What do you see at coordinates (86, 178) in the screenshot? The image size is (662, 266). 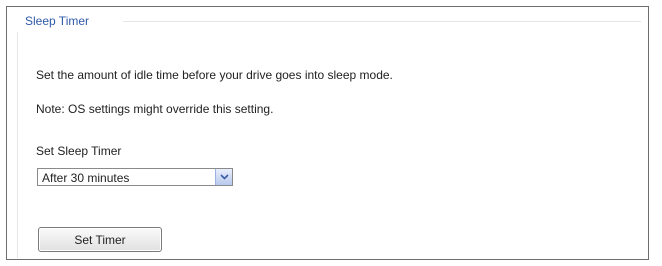 I see `sleep-timer-selected-value: After 30 minutes` at bounding box center [86, 178].